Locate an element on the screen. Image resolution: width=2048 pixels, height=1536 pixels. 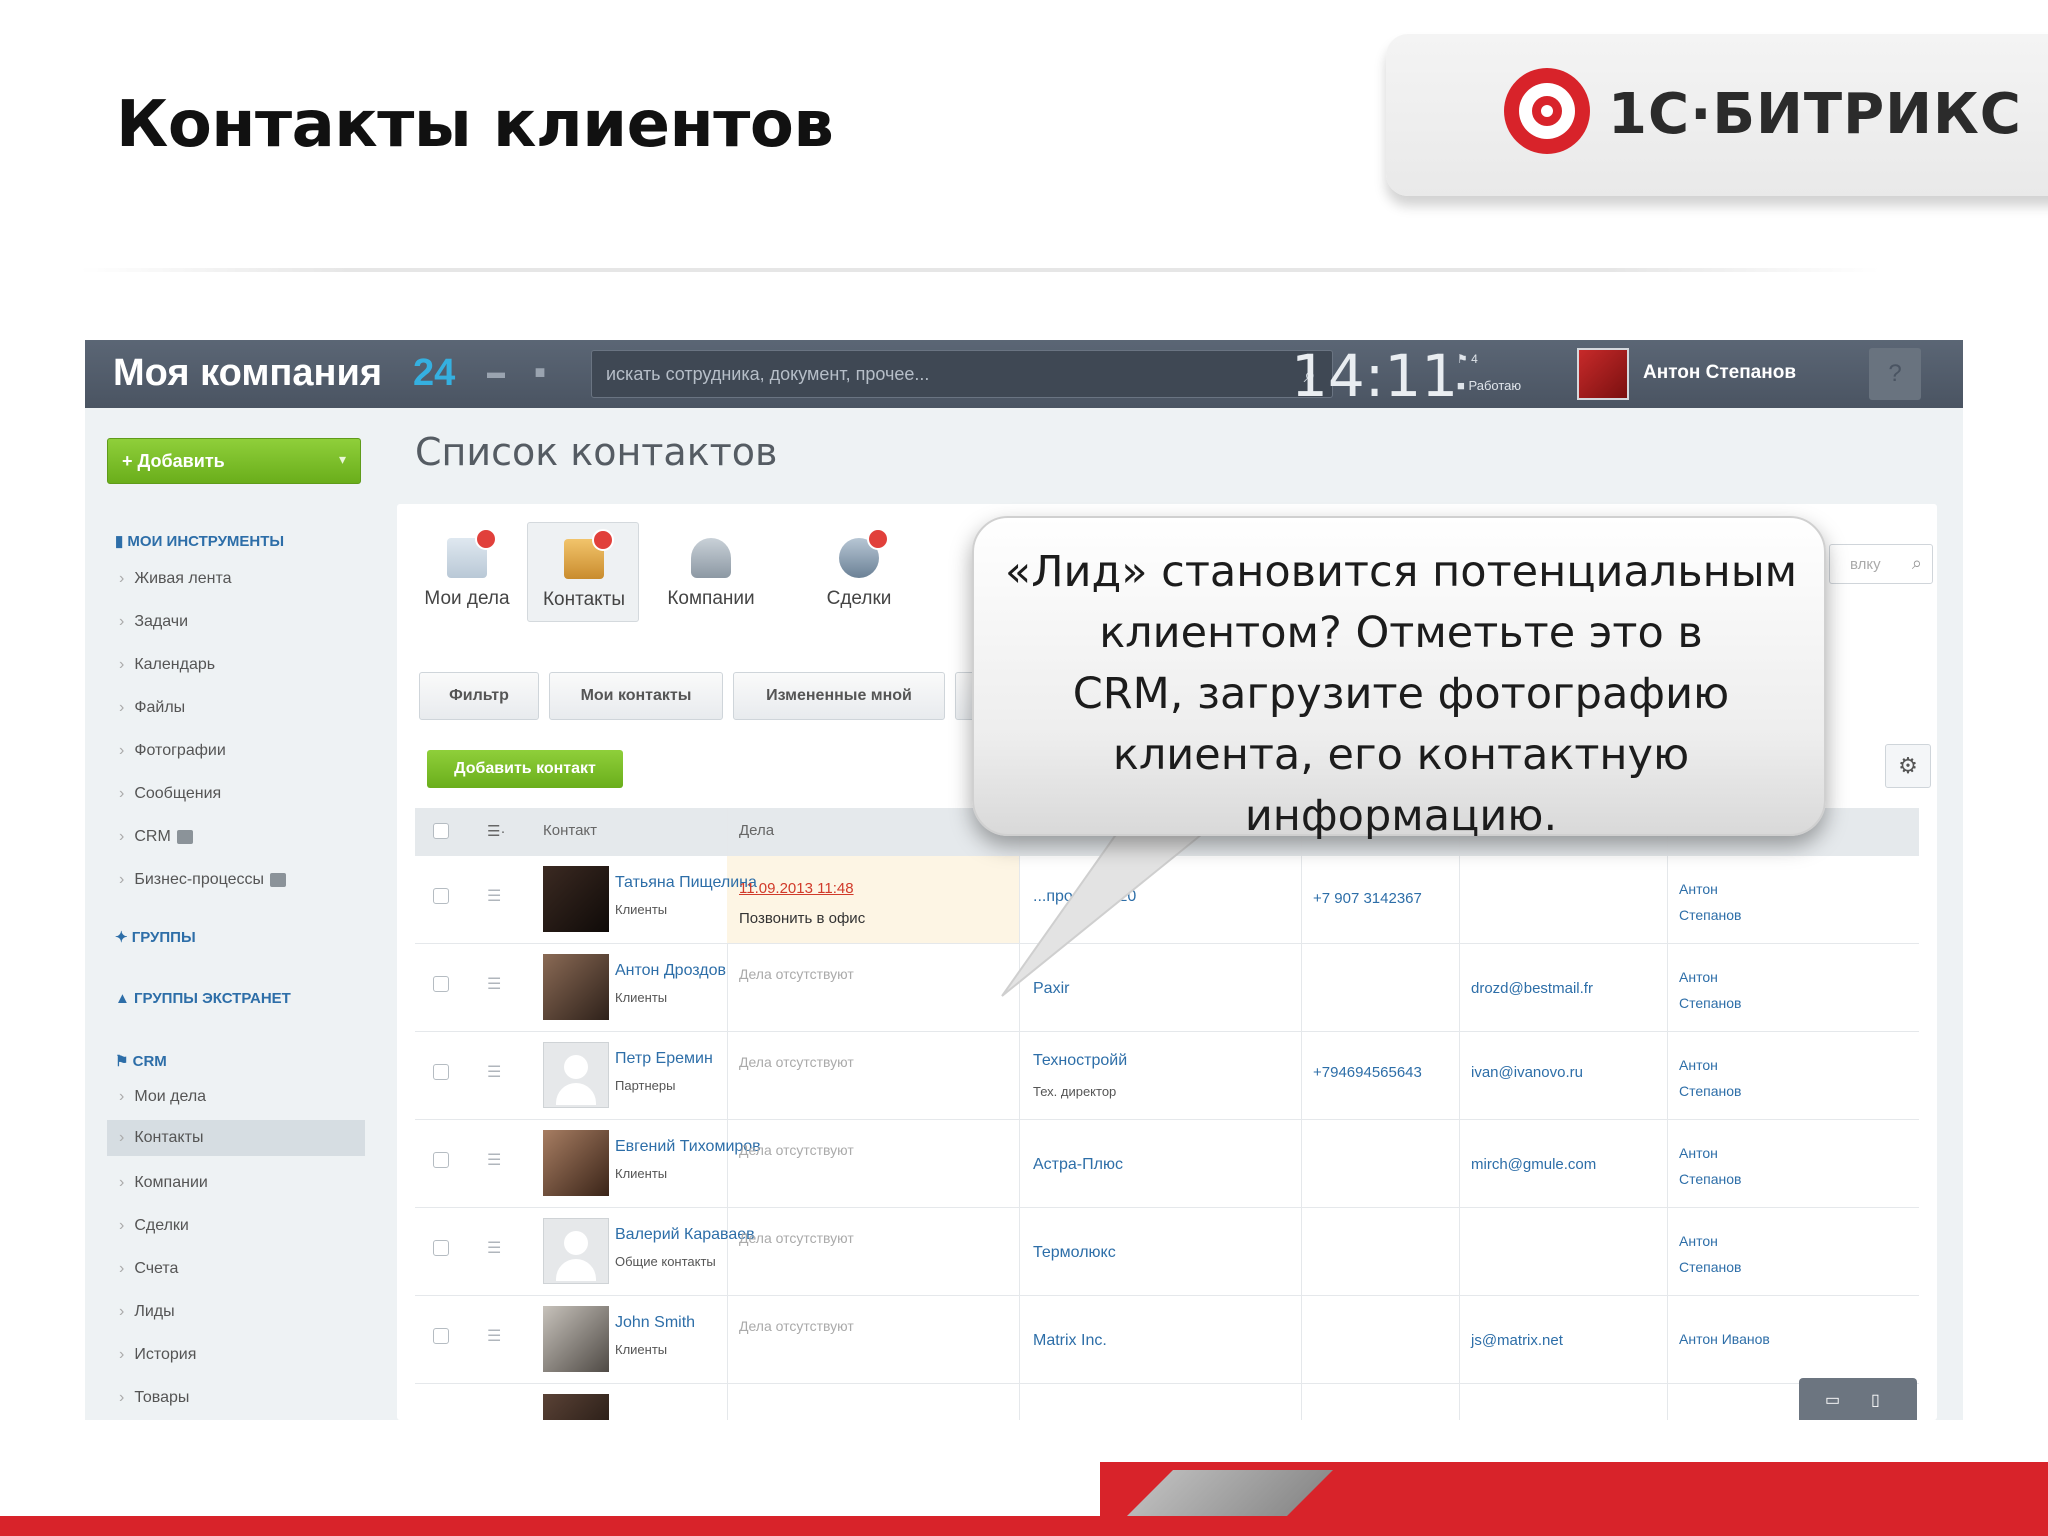
avatar is located at coordinates (1603, 374).